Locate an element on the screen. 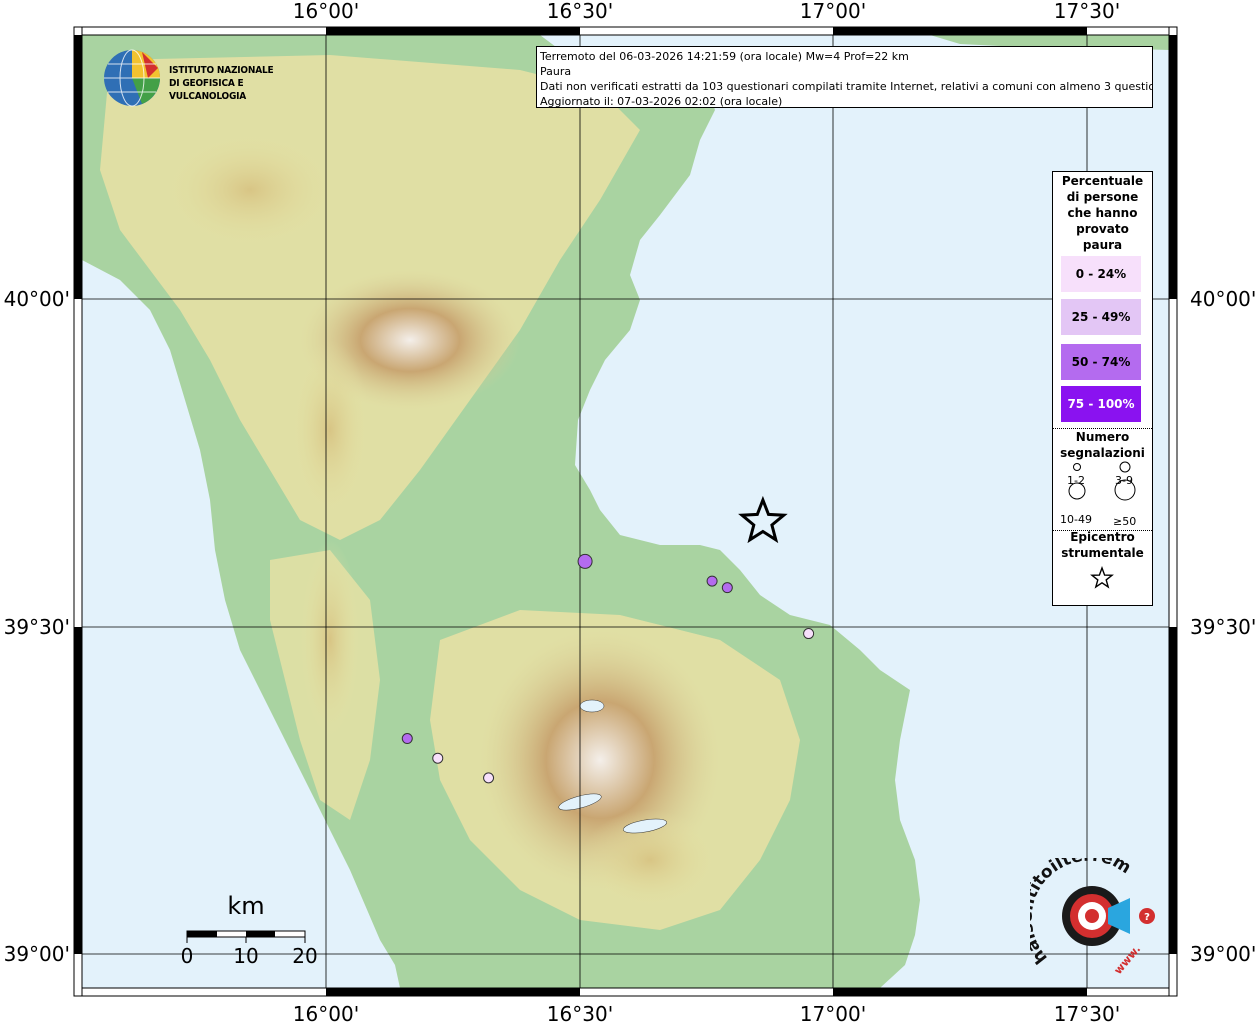  legend-class-2: 50 - 74% is located at coordinates (1101, 362).